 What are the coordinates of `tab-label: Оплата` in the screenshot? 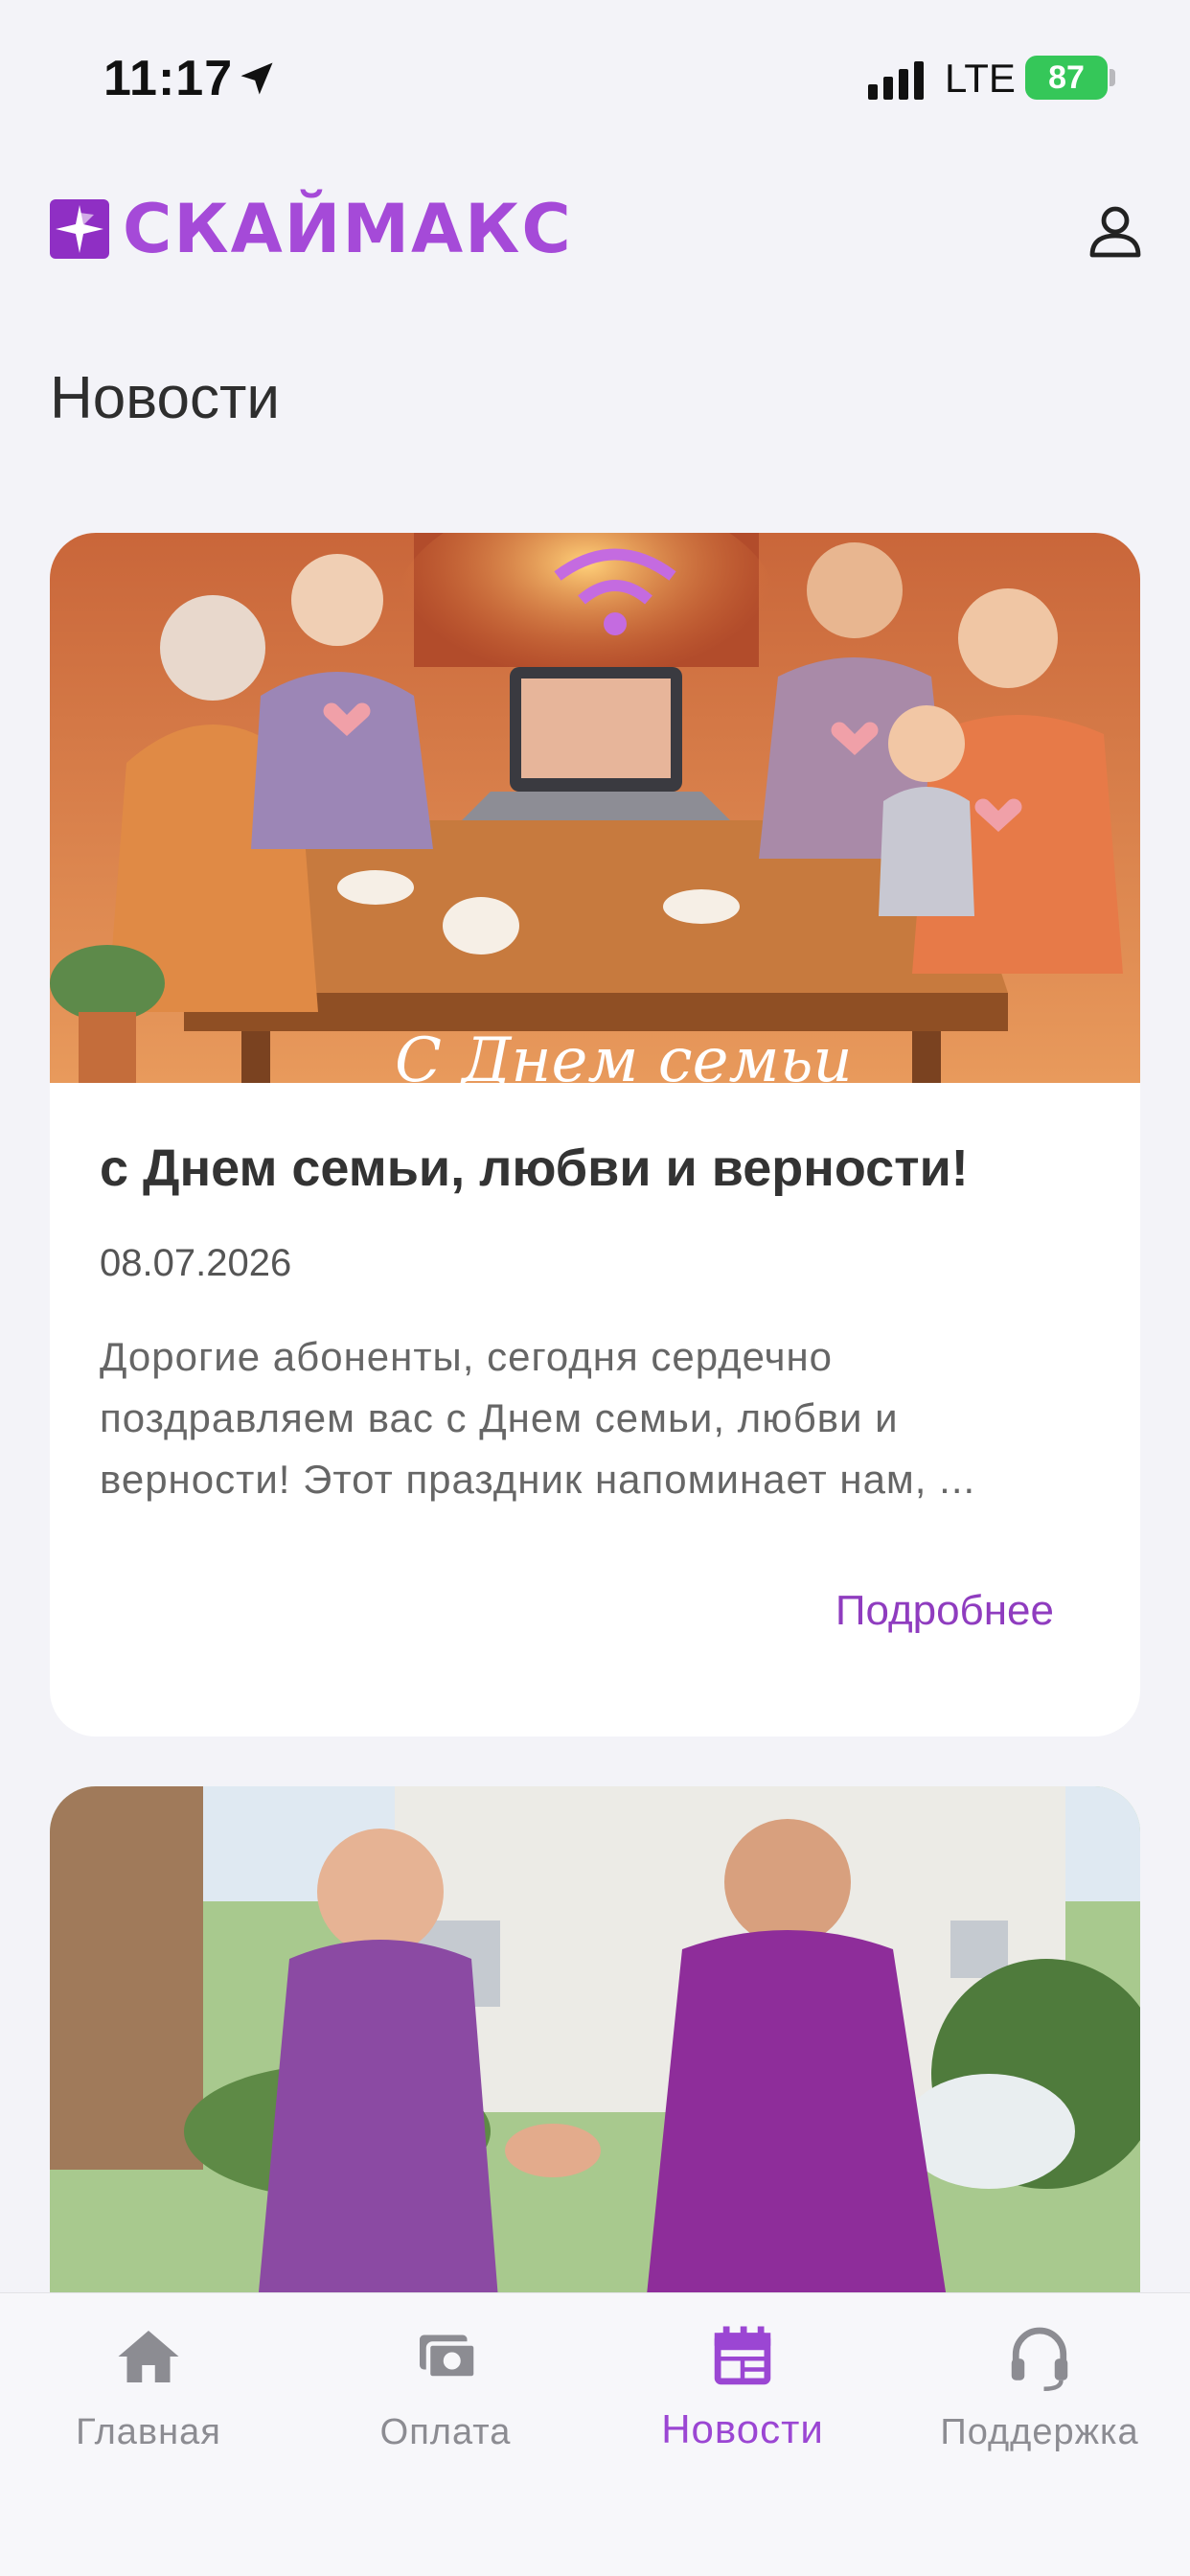 It's located at (445, 2432).